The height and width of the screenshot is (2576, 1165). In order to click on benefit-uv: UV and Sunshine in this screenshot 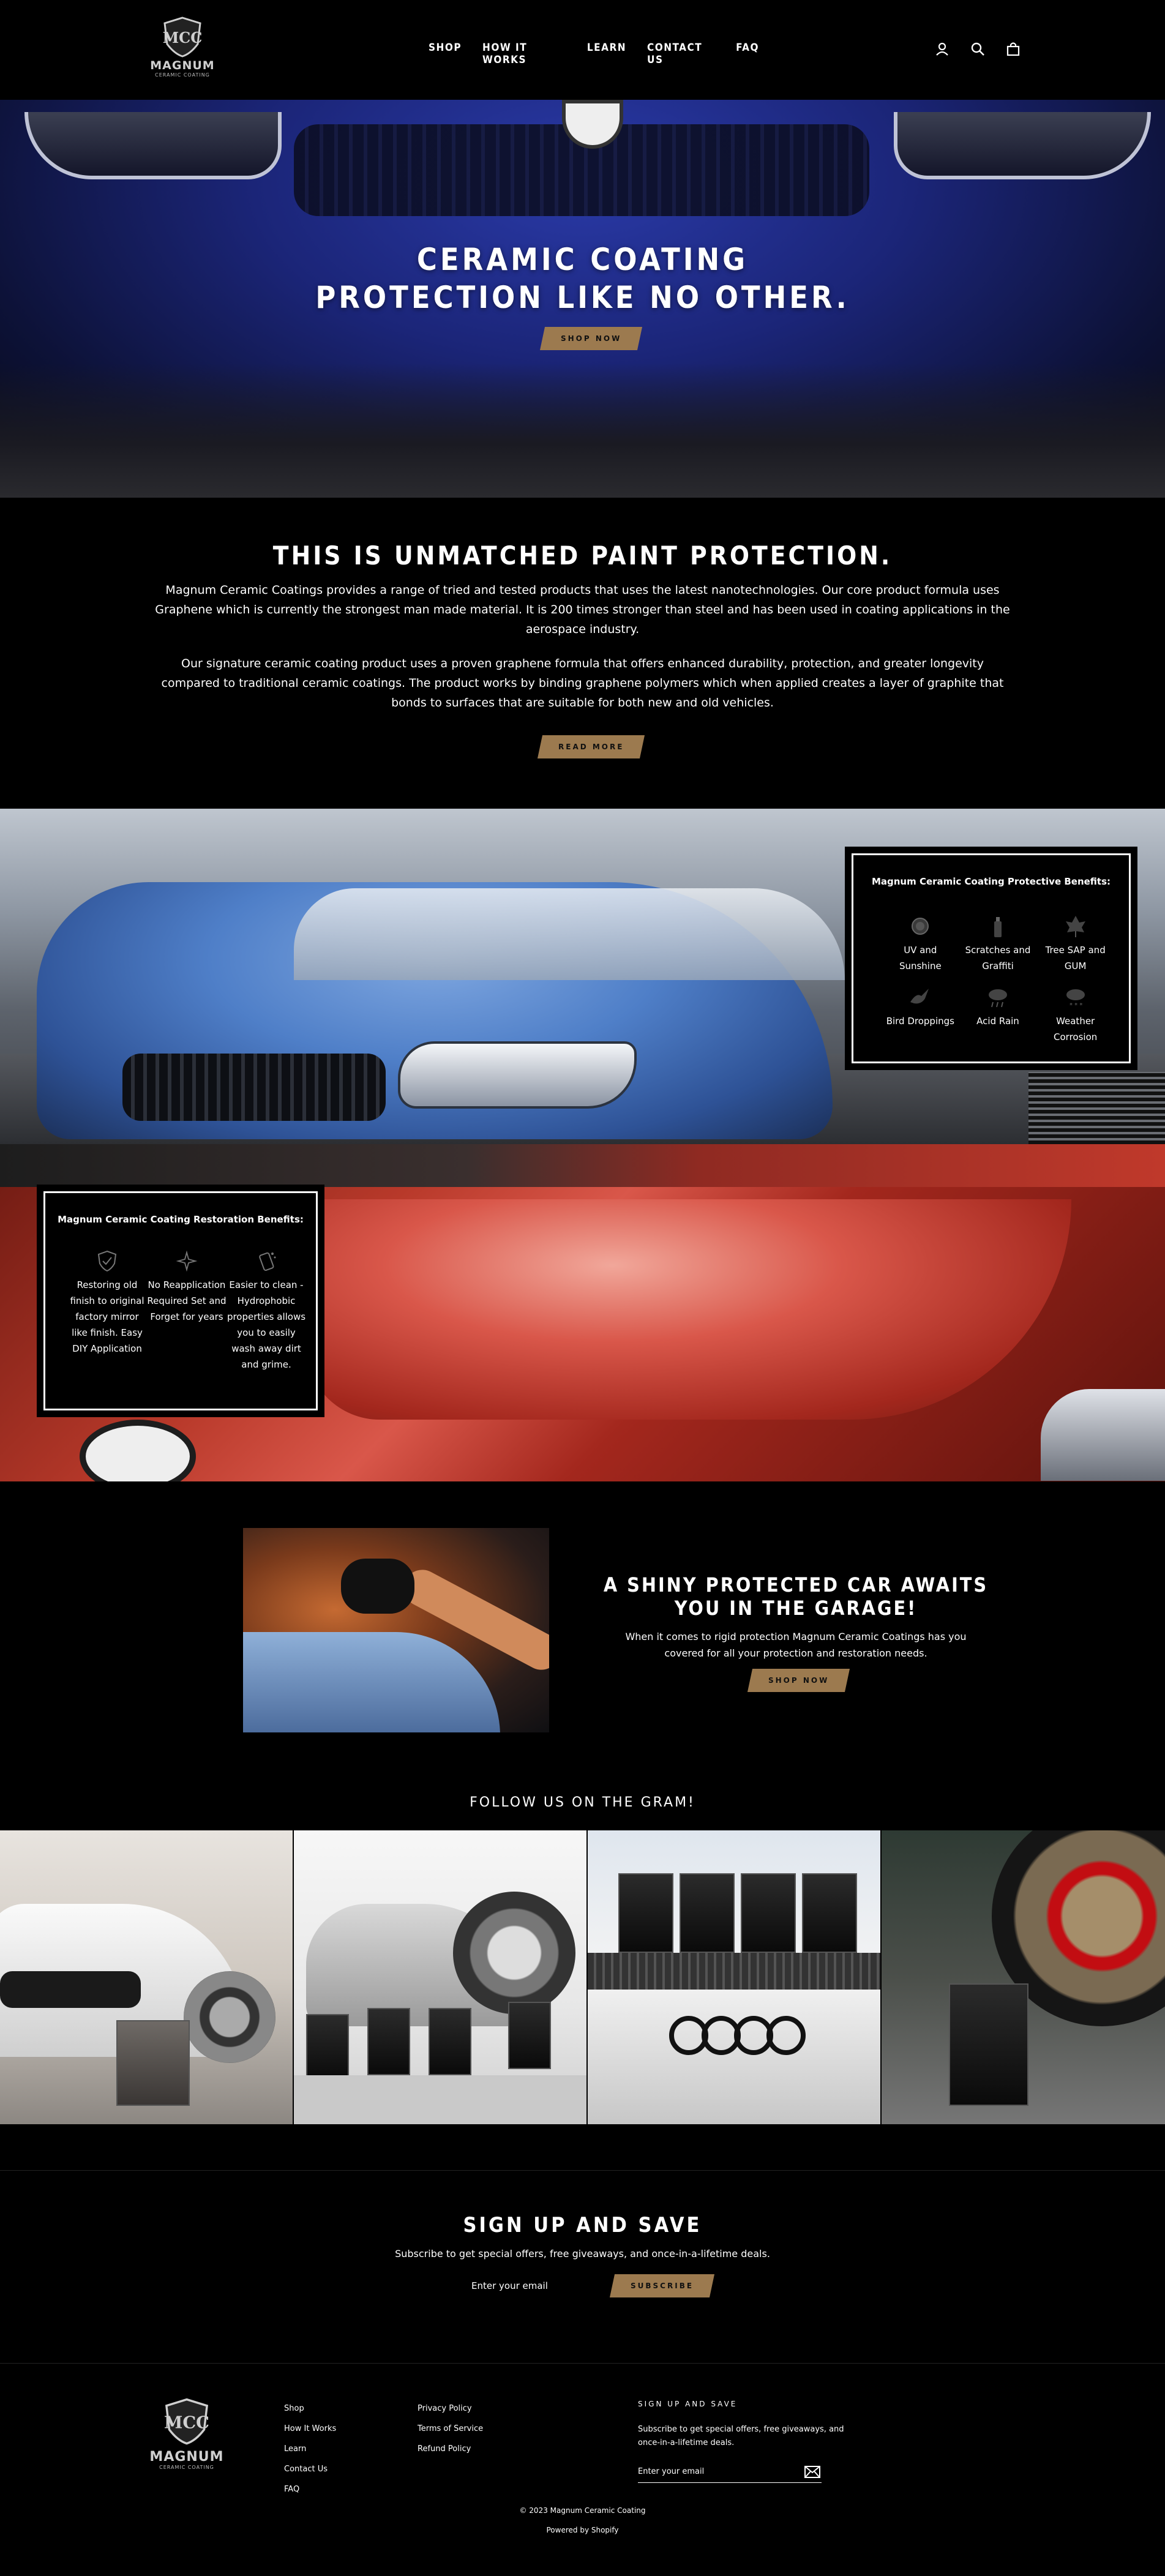, I will do `click(921, 944)`.